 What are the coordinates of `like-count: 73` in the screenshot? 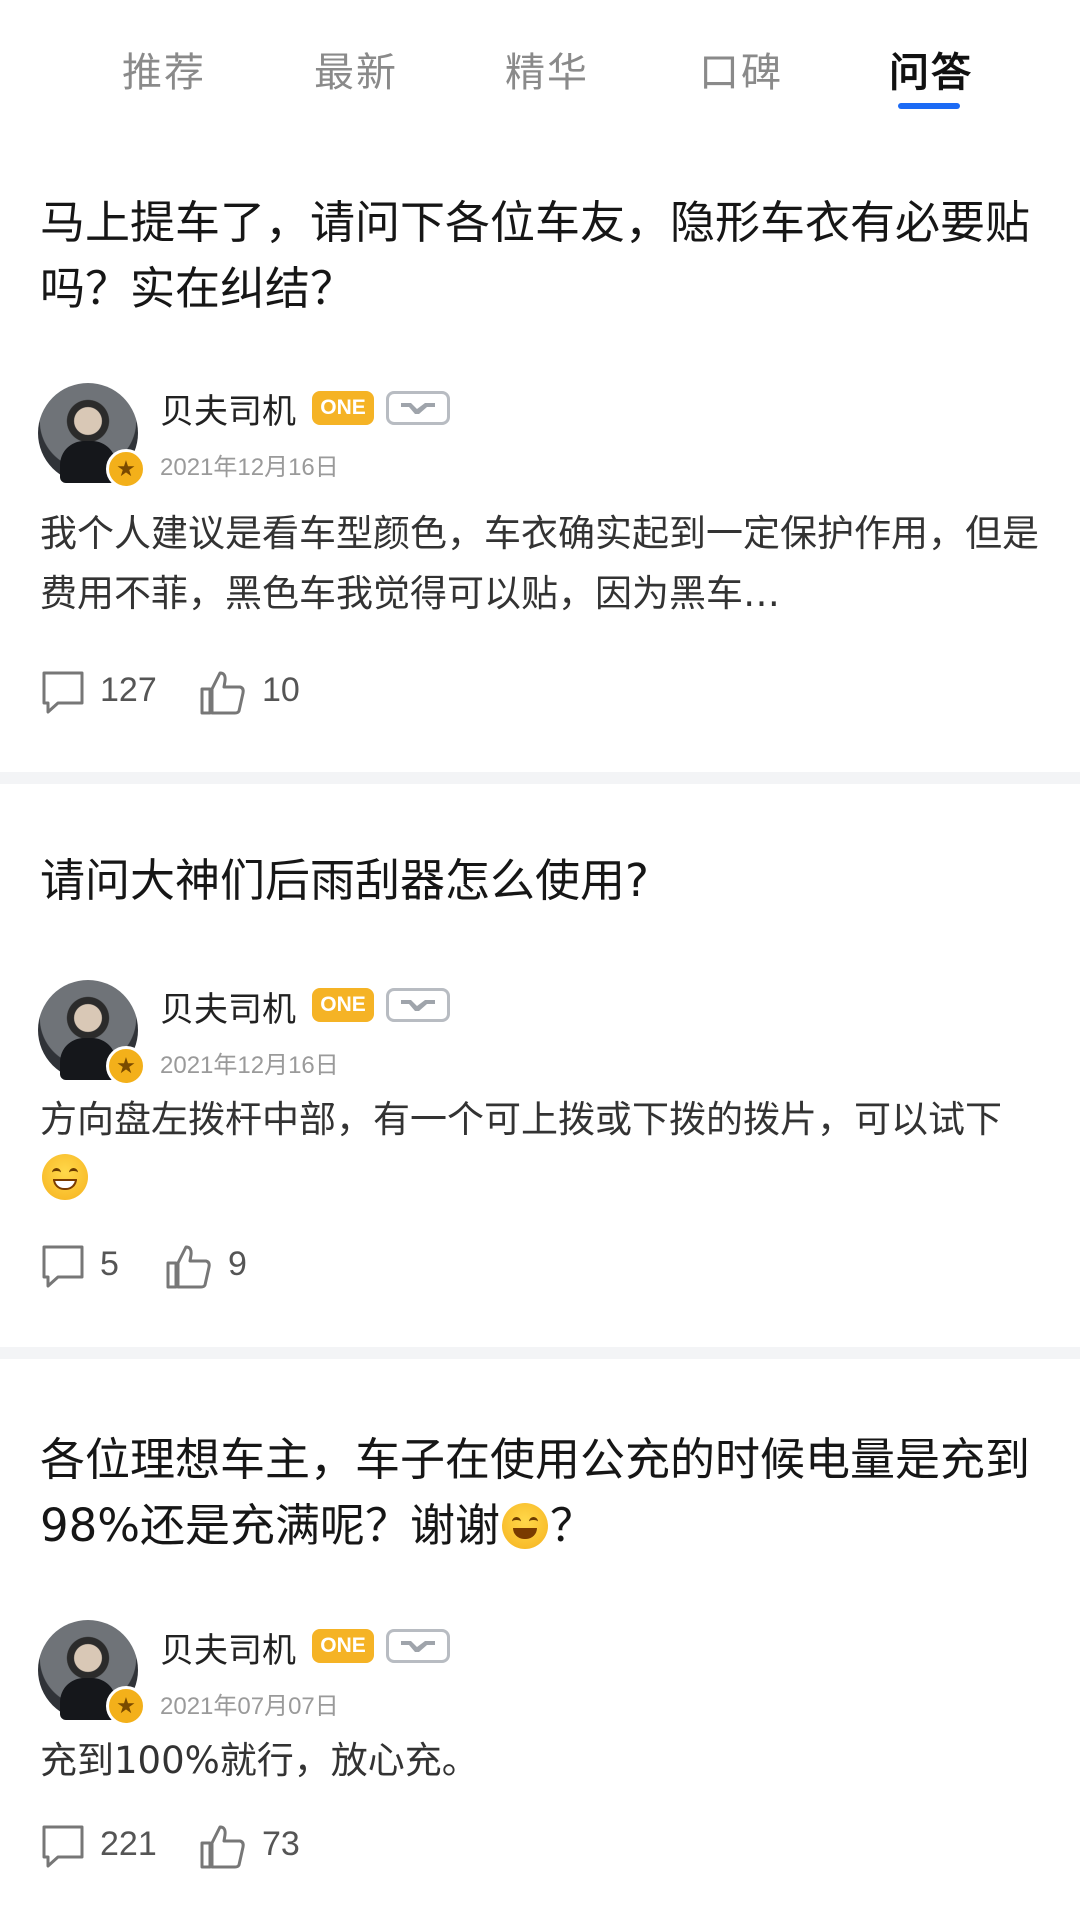 It's located at (281, 1844).